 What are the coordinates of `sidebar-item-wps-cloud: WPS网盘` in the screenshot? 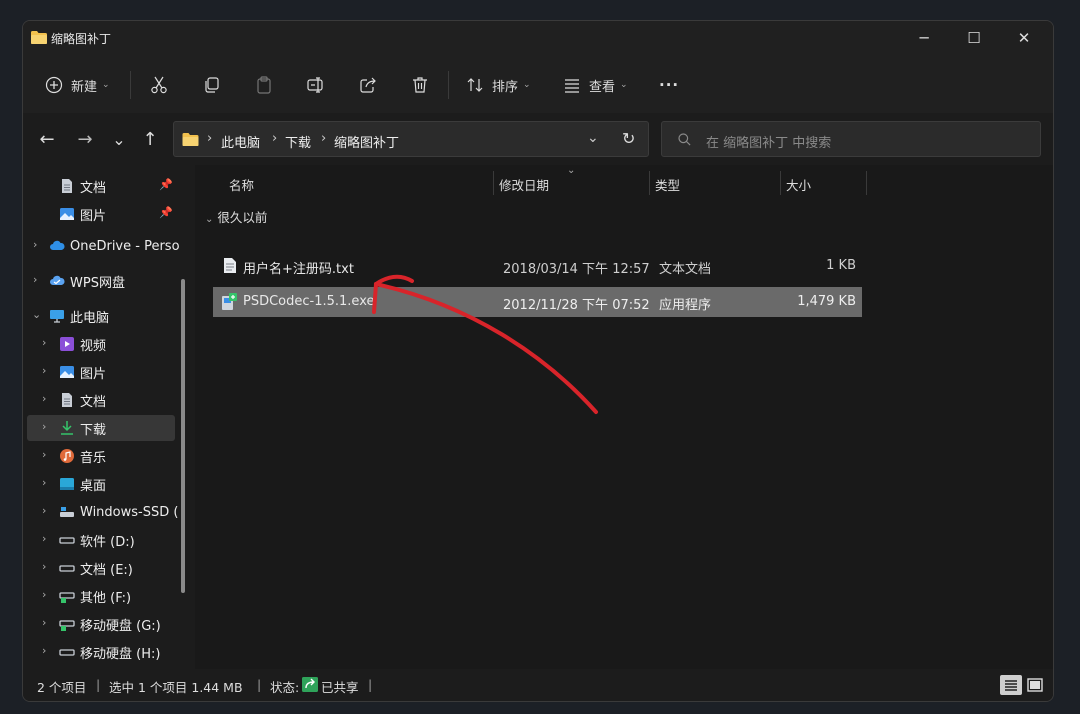 It's located at (87, 281).